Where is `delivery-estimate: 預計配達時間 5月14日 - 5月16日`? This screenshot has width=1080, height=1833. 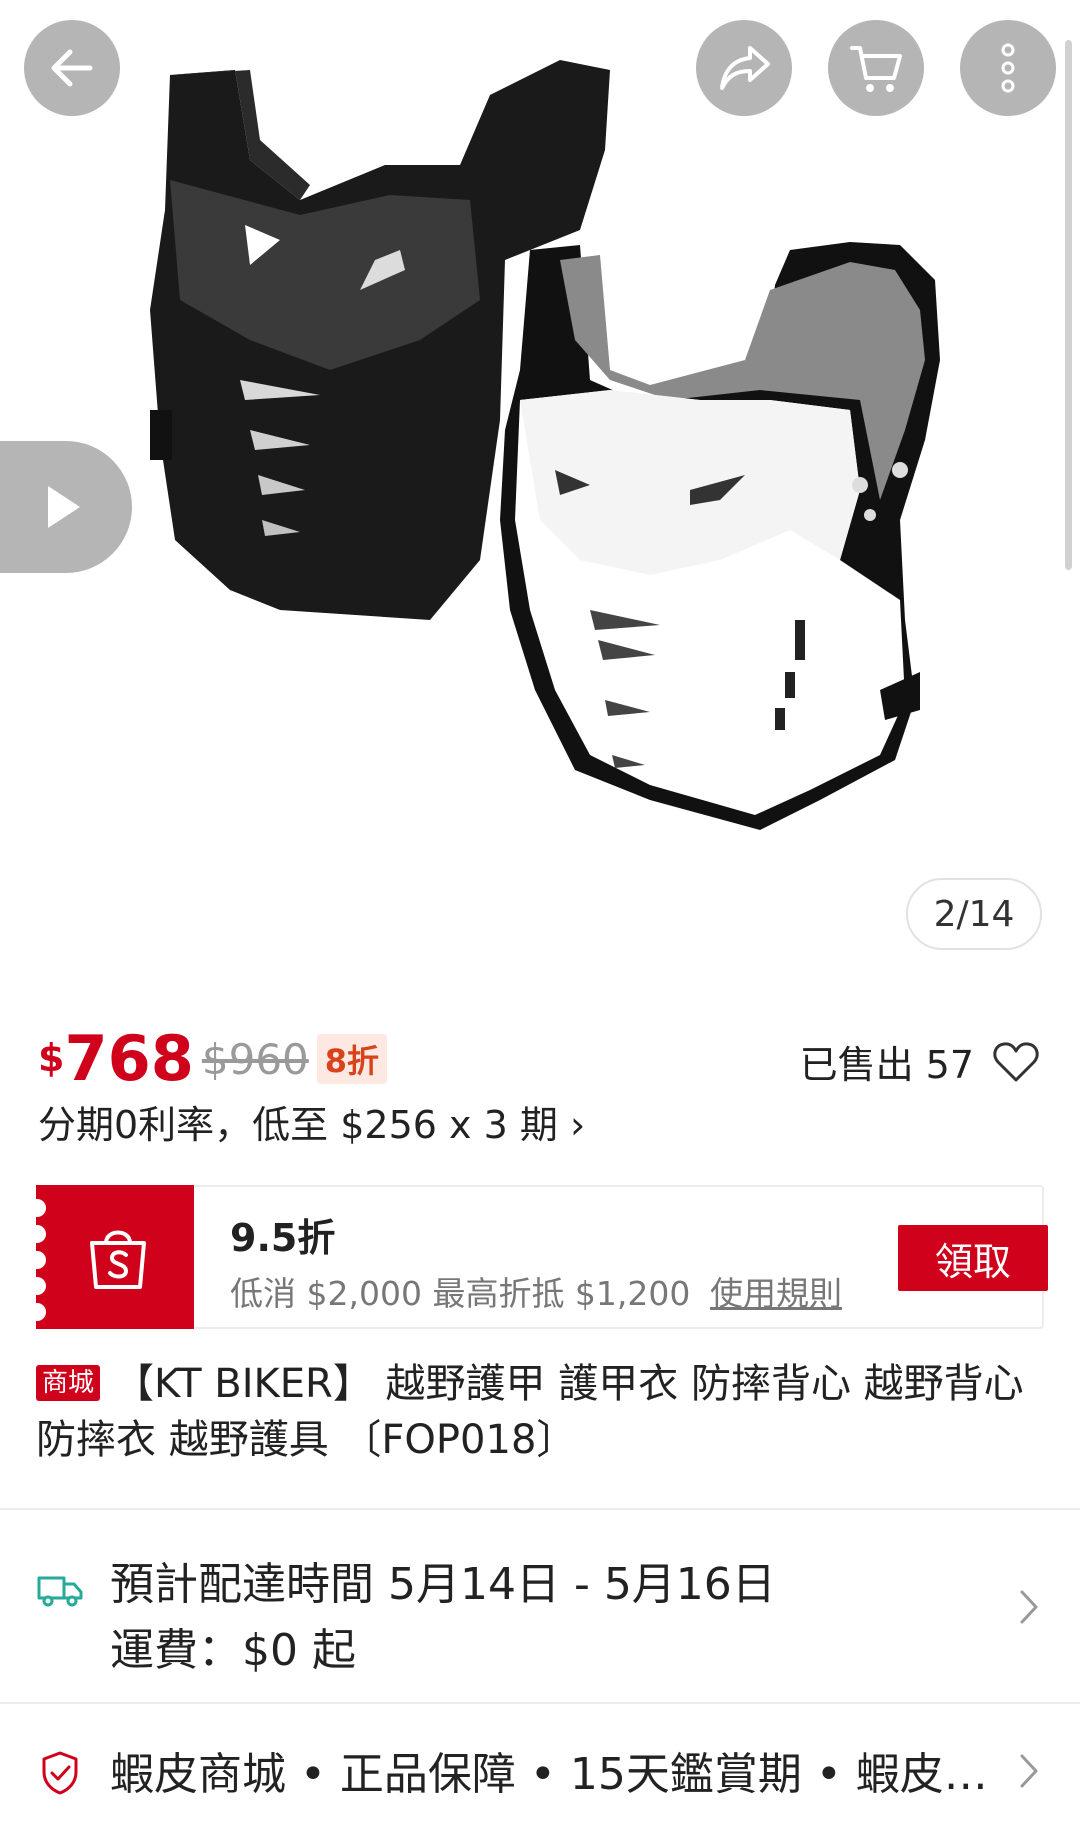
delivery-estimate: 預計配達時間 5月14日 - 5月16日 is located at coordinates (443, 1584).